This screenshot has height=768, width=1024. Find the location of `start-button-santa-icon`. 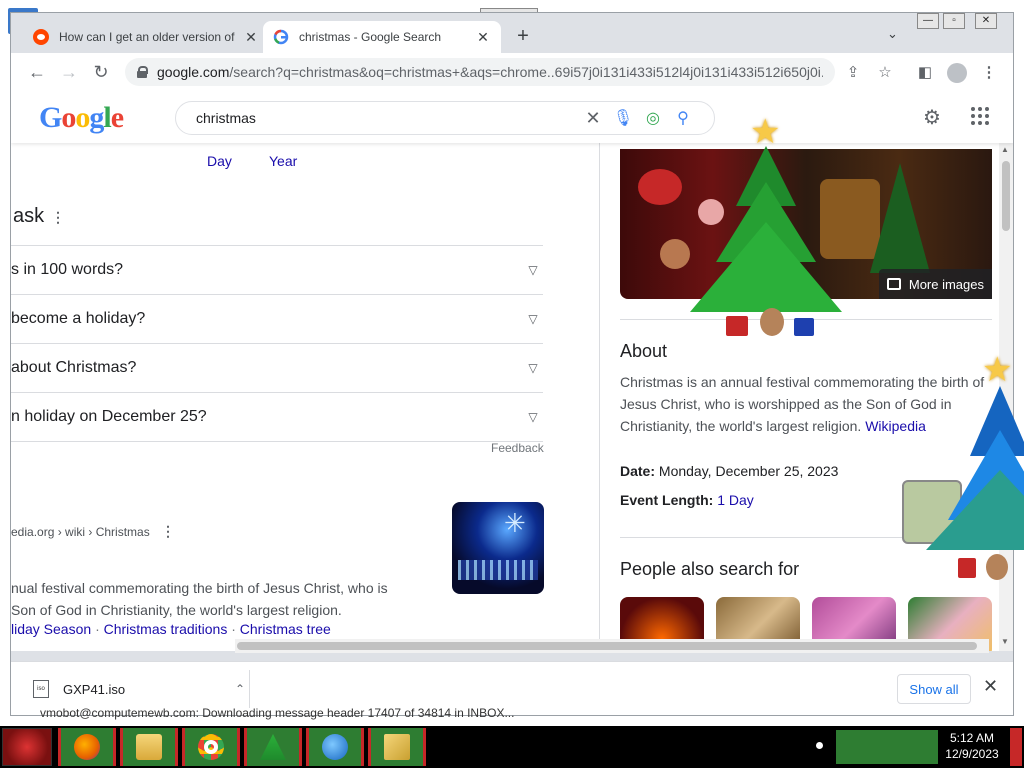

start-button-santa-icon is located at coordinates (27, 747).